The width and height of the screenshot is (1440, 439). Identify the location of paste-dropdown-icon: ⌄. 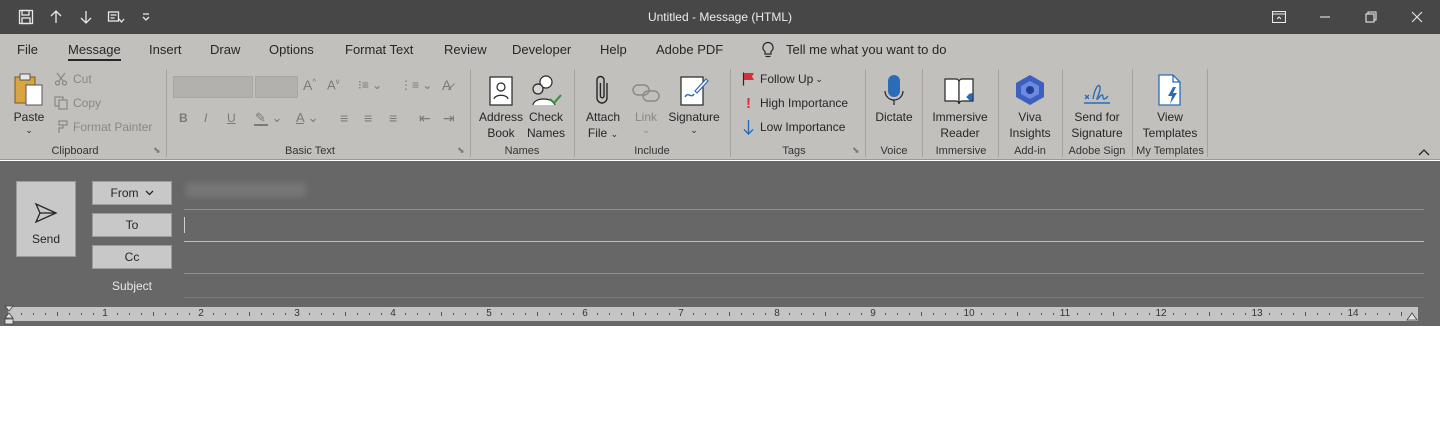
(29, 130).